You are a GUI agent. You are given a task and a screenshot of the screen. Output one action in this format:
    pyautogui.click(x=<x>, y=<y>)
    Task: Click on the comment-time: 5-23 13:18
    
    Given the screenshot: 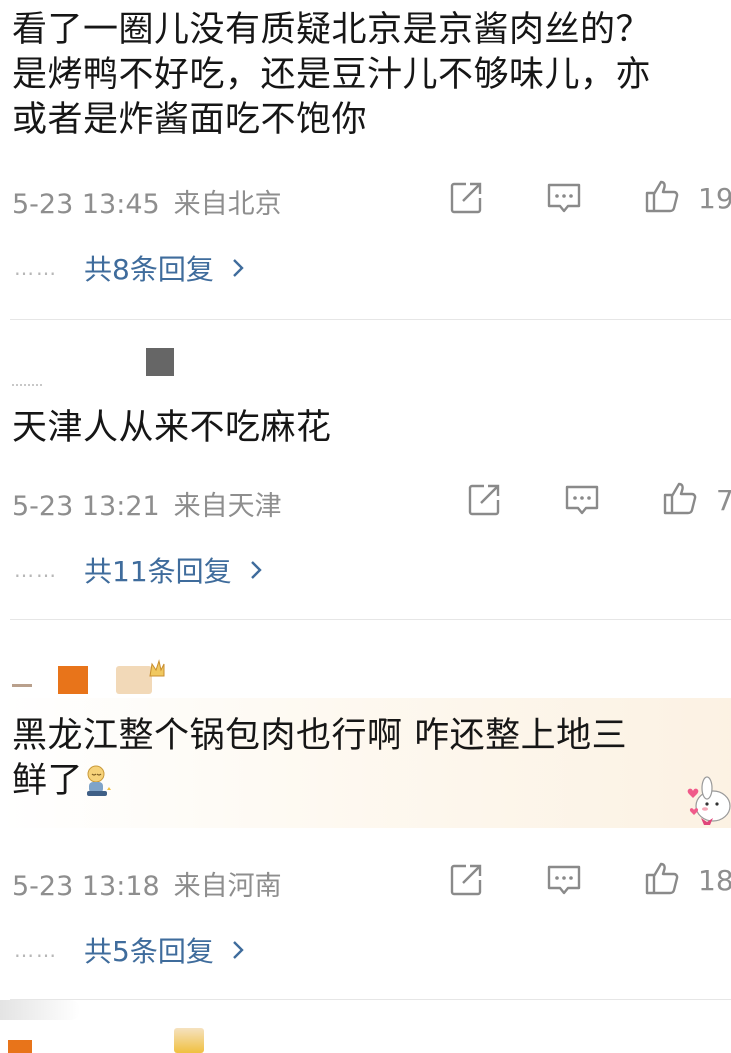 What is the action you would take?
    pyautogui.click(x=86, y=886)
    